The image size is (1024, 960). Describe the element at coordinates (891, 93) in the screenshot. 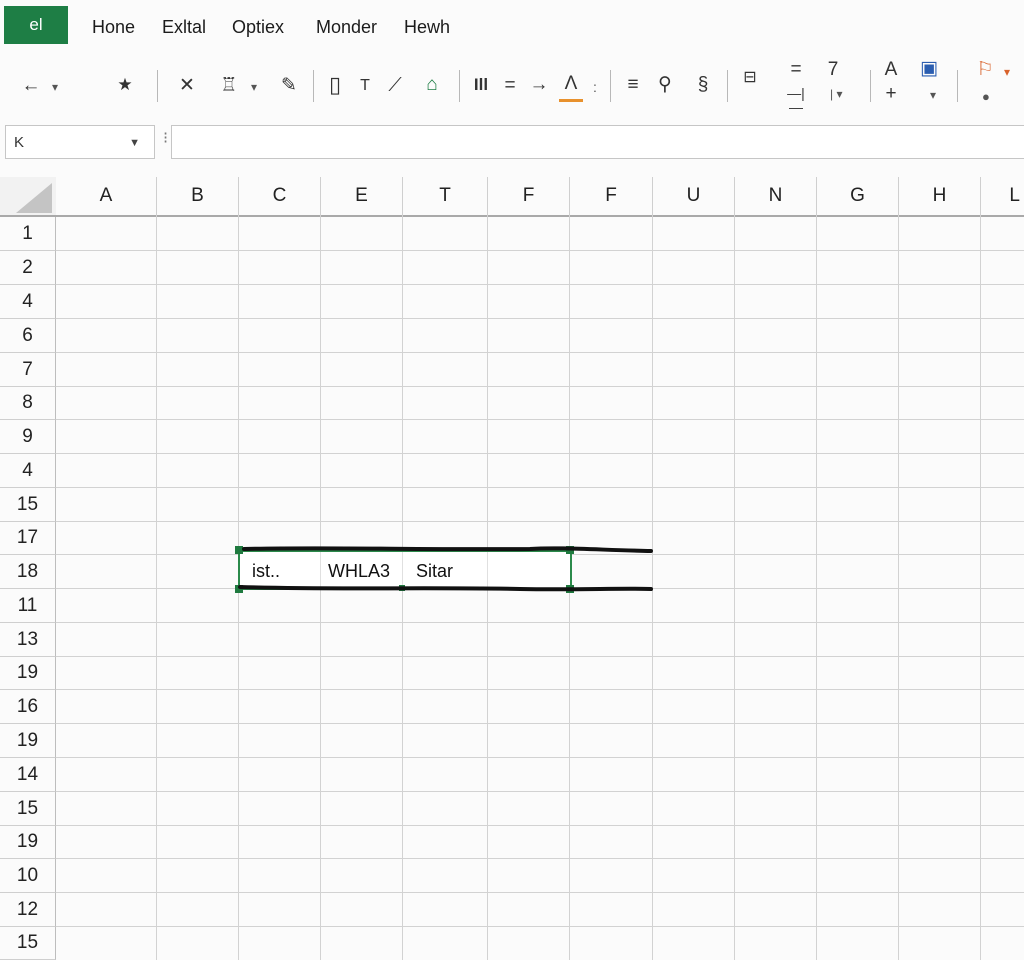

I see `add-icon: +` at that location.